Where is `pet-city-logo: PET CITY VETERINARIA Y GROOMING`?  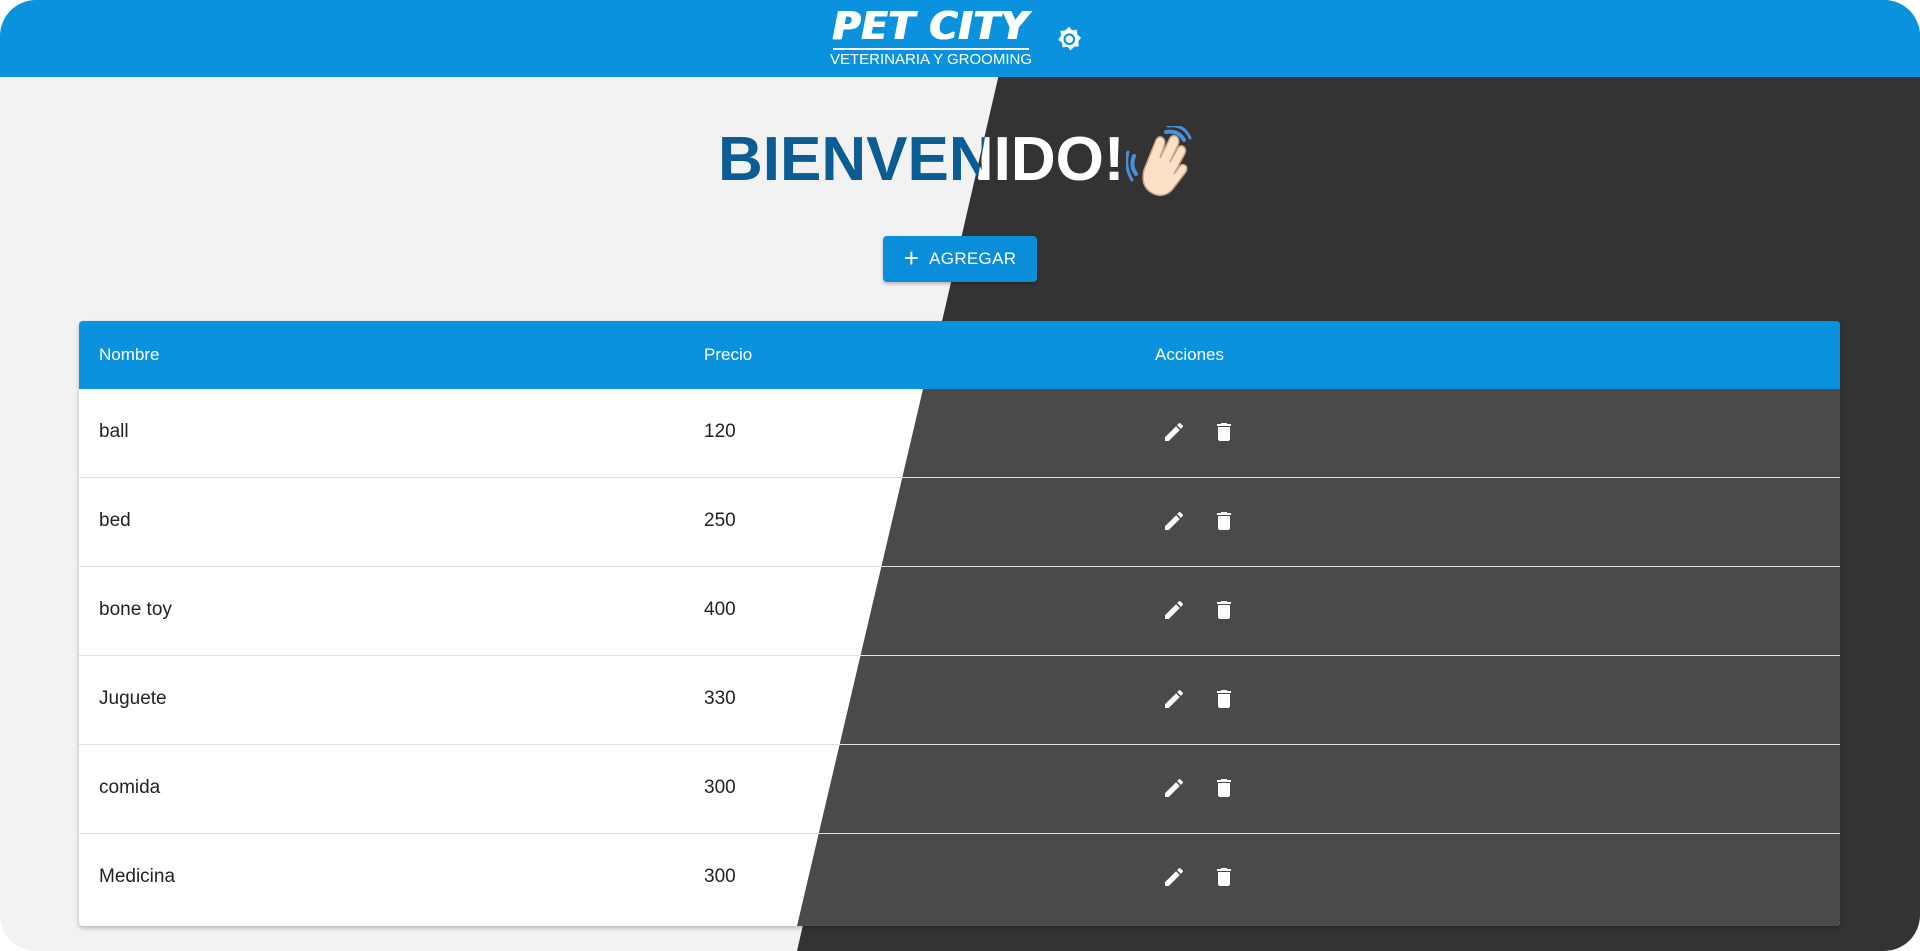
pet-city-logo: PET CITY VETERINARIA Y GROOMING is located at coordinates (931, 39).